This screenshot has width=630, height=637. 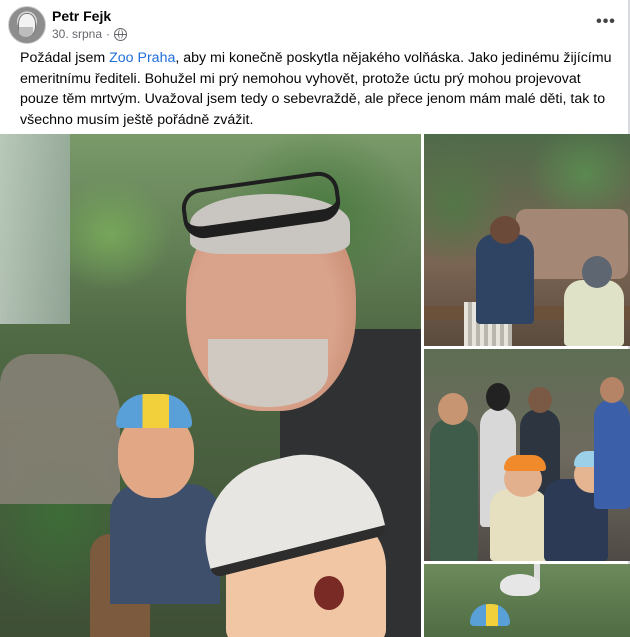 What do you see at coordinates (453, 409) in the screenshot?
I see `photo3-woman-head` at bounding box center [453, 409].